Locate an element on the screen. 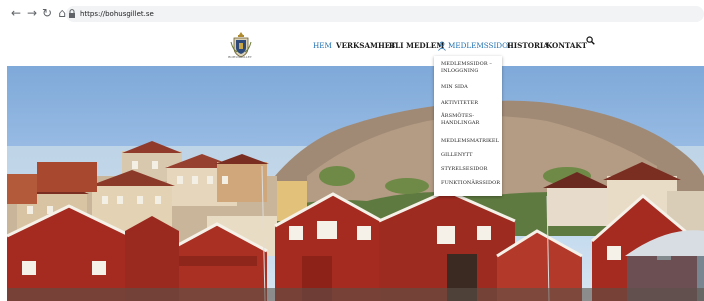 This screenshot has width=704, height=301. forward-arrow-icon: → is located at coordinates (32, 13).